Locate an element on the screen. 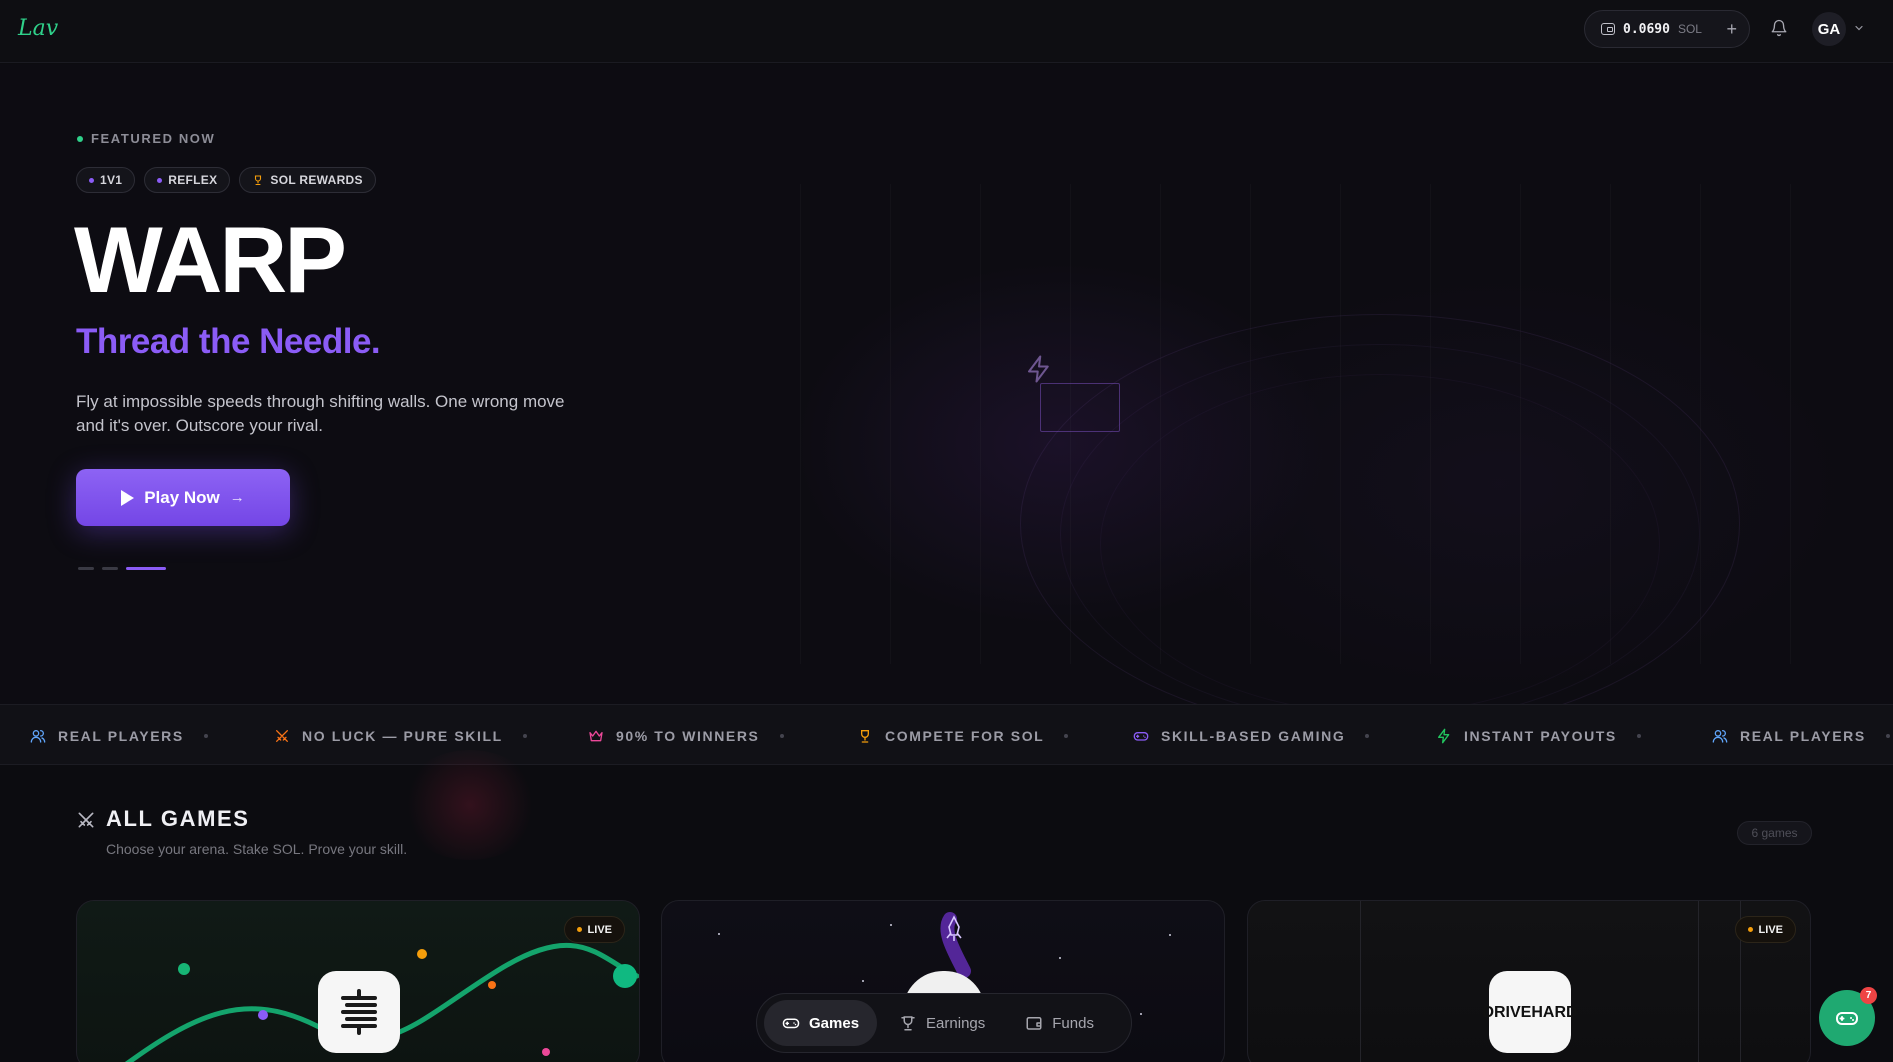 The image size is (1893, 1062). nav-games: Games is located at coordinates (821, 1023).